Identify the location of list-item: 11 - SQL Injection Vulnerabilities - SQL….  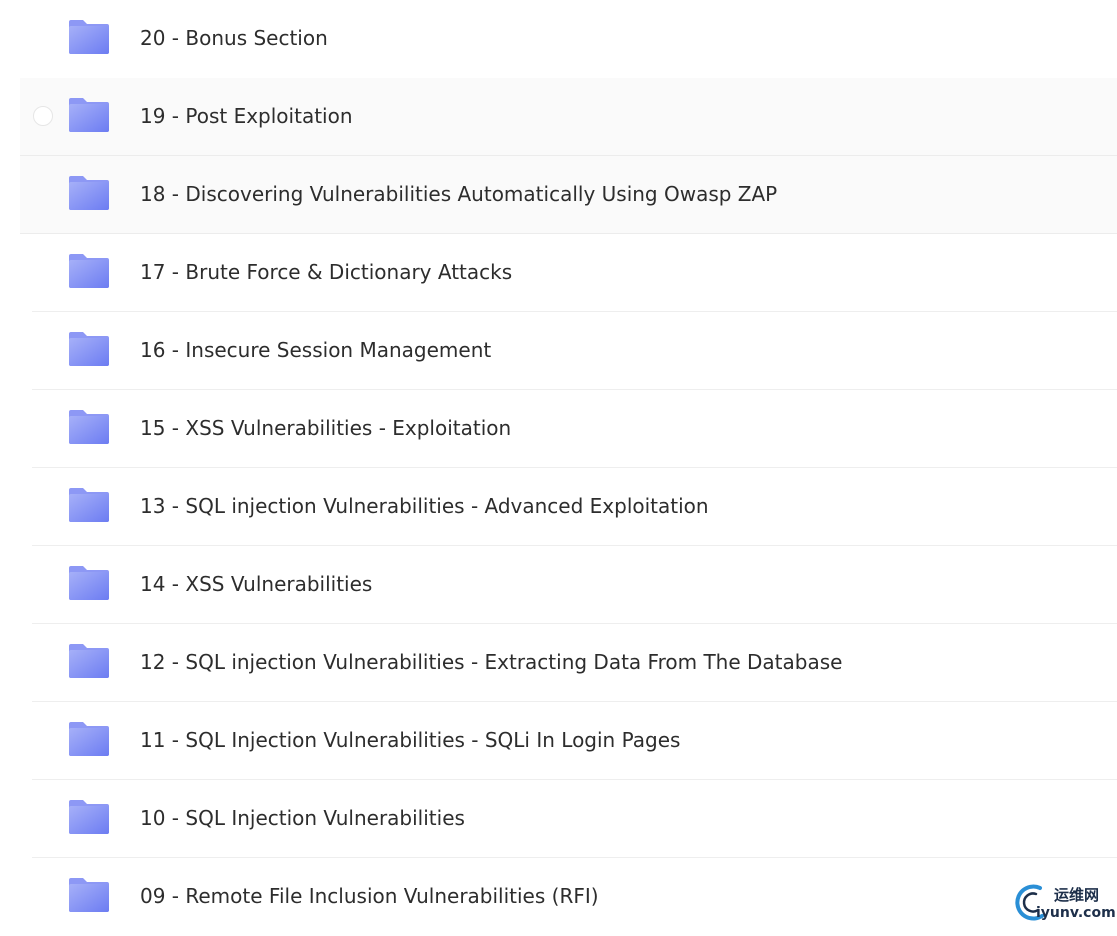
(574, 741).